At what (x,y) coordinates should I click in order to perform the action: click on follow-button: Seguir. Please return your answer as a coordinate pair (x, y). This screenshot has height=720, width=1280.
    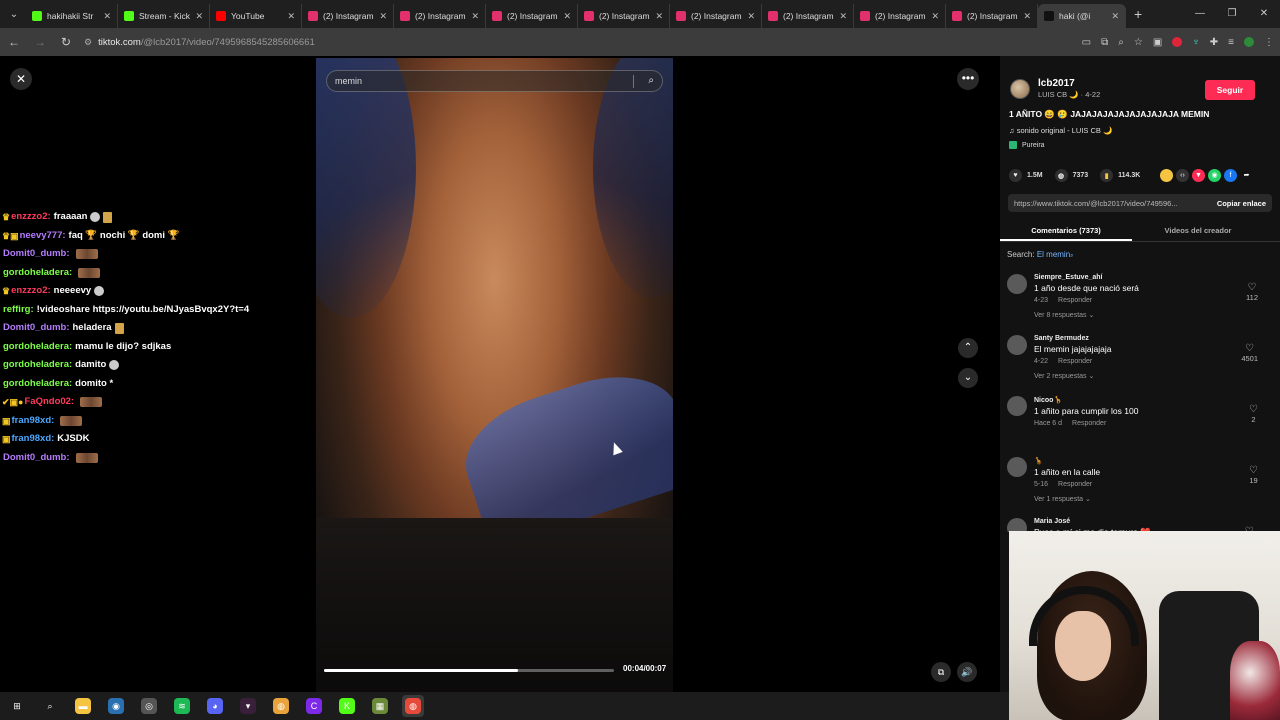
    Looking at the image, I should click on (1230, 90).